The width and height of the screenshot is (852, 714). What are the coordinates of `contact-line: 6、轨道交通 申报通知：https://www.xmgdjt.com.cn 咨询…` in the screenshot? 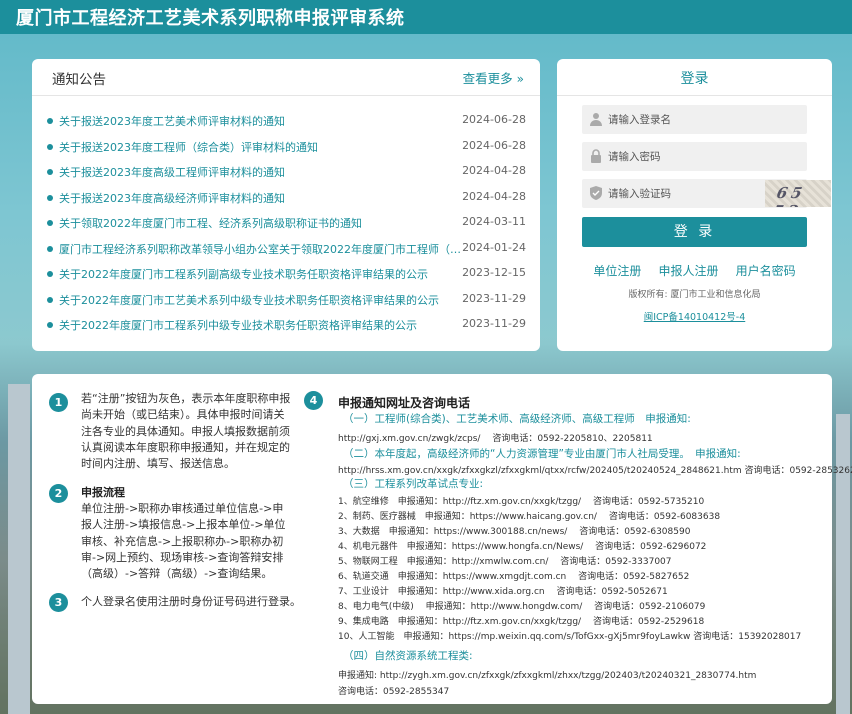 It's located at (514, 577).